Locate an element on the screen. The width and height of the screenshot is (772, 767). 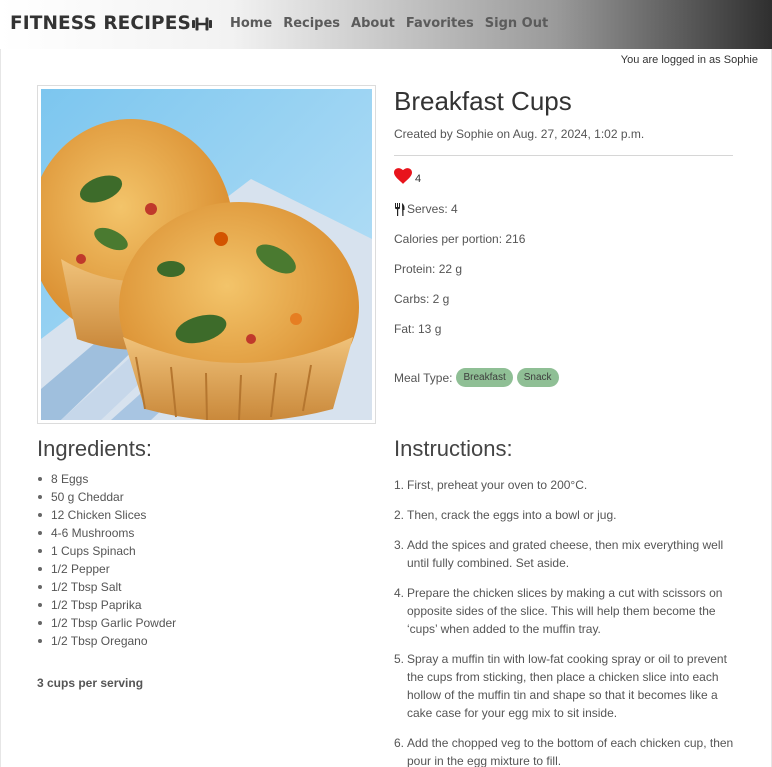
nav-links: Home Recipes About Favorites Sign Out is located at coordinates (394, 23).